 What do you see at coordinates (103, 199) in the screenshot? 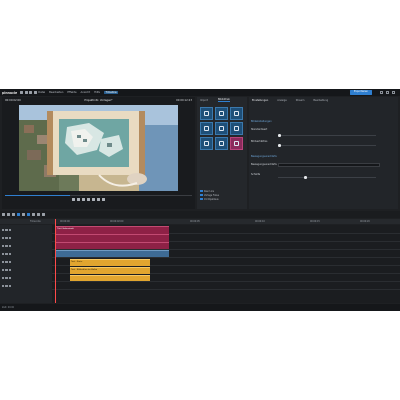
I see `volume-icon` at bounding box center [103, 199].